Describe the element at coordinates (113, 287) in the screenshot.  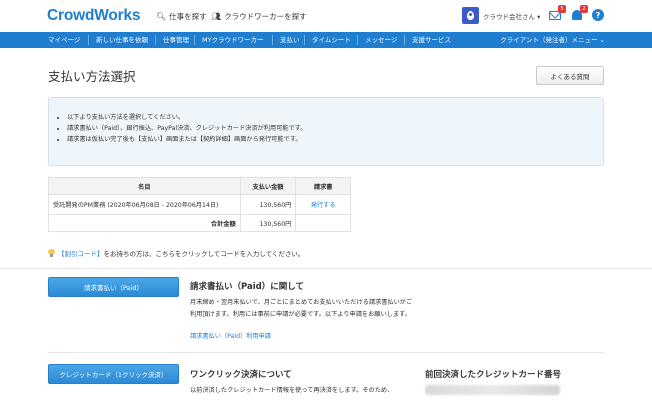
I see `paid-invoice-button: 請求書払い（Paid）` at that location.